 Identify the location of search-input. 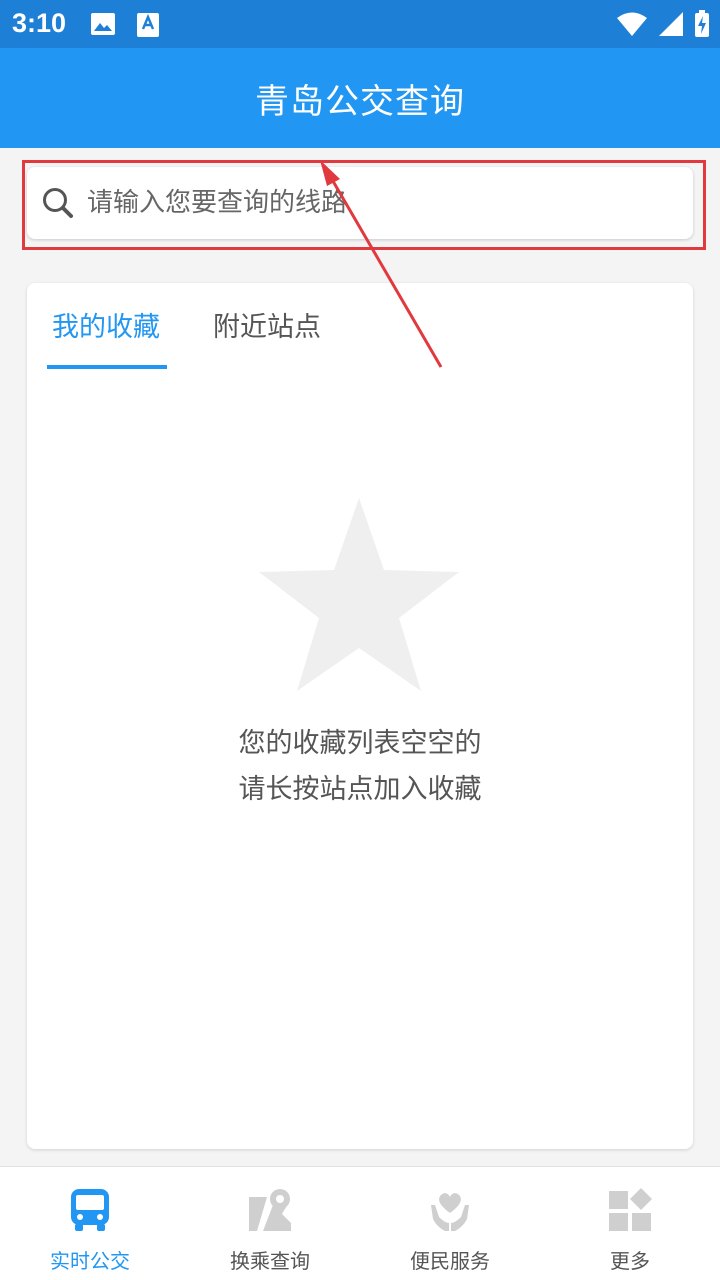
(377, 203).